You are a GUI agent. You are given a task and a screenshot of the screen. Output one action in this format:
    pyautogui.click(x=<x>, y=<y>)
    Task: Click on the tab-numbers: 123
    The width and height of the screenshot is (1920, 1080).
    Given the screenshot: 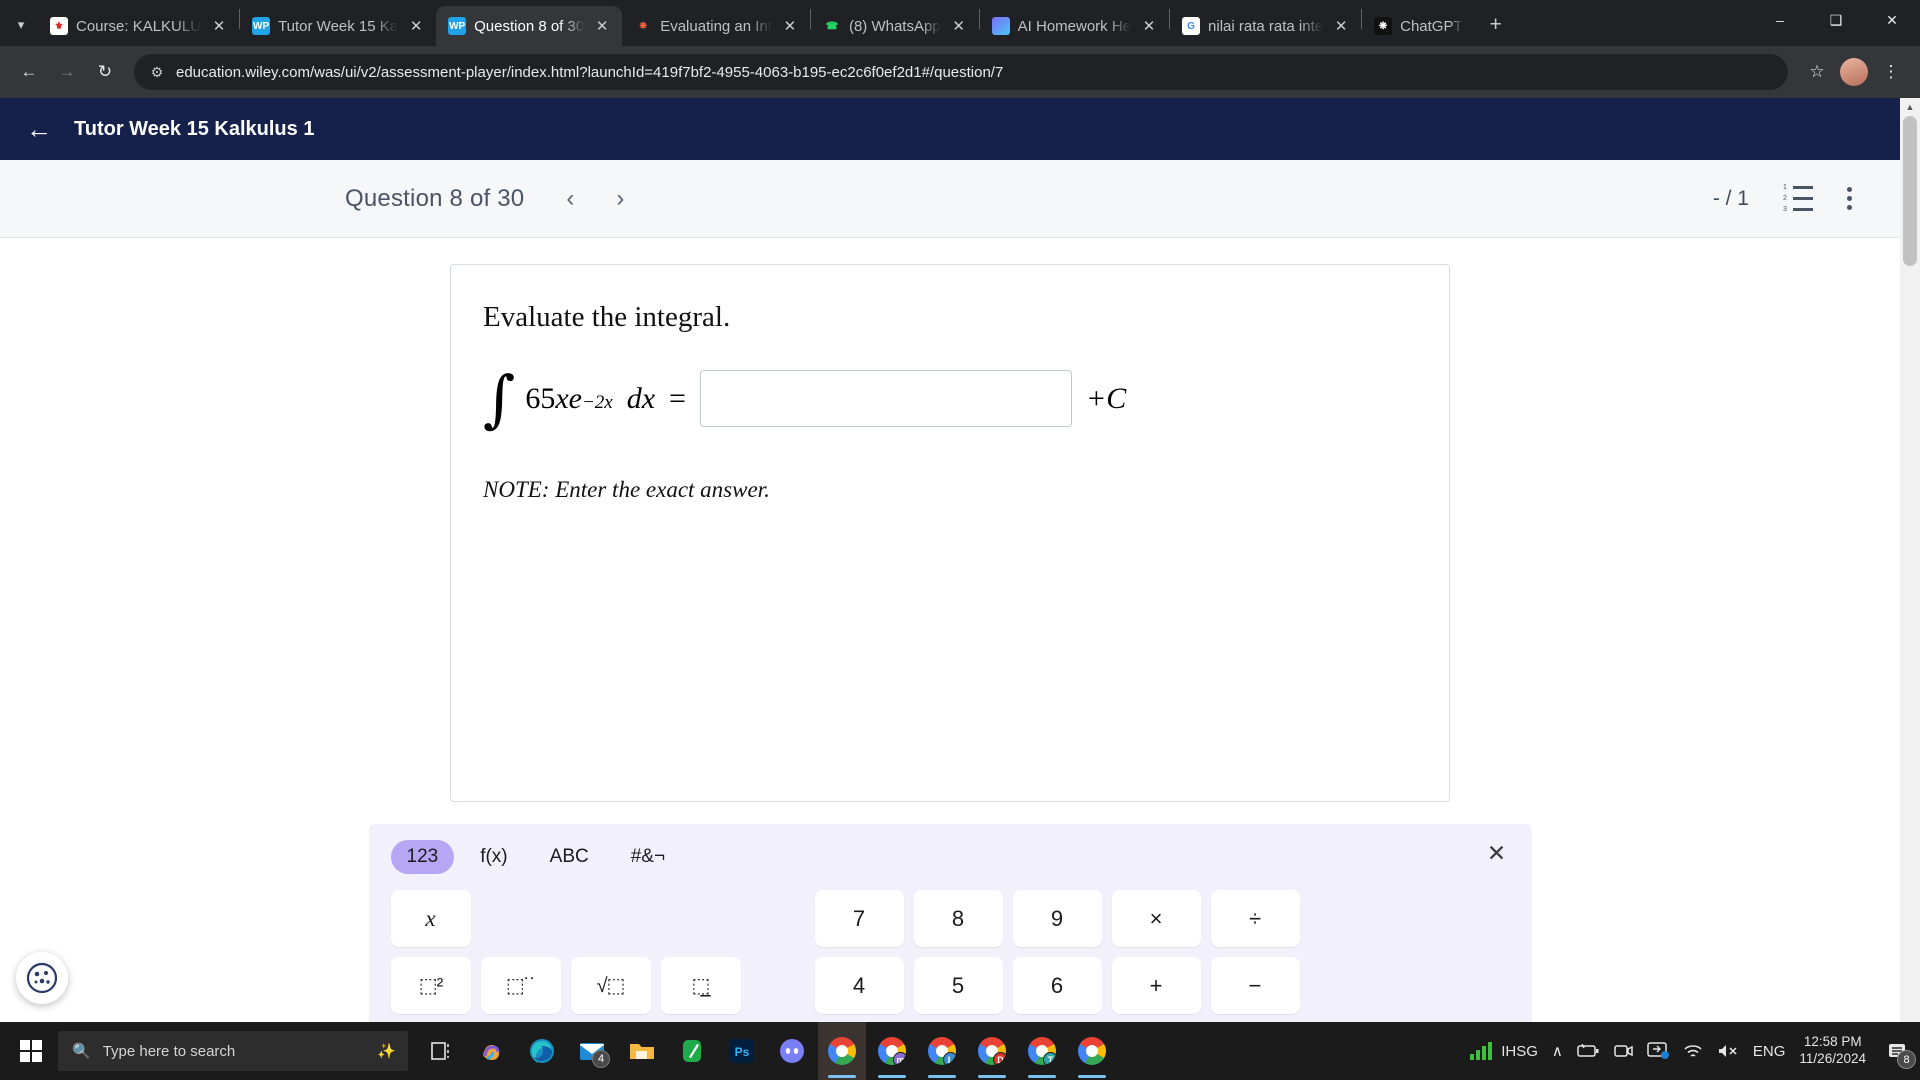 What is the action you would take?
    pyautogui.click(x=422, y=857)
    